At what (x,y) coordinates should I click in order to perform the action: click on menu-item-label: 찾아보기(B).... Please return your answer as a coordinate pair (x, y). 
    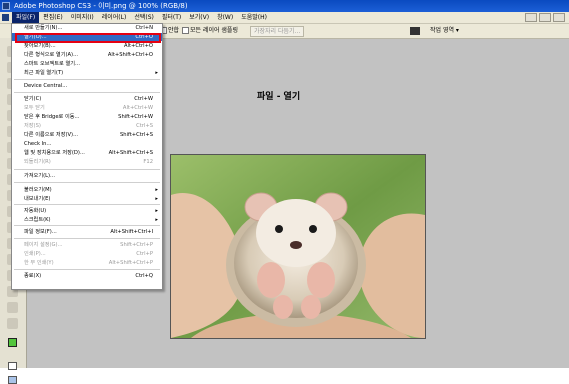
    Looking at the image, I should click on (40, 46).